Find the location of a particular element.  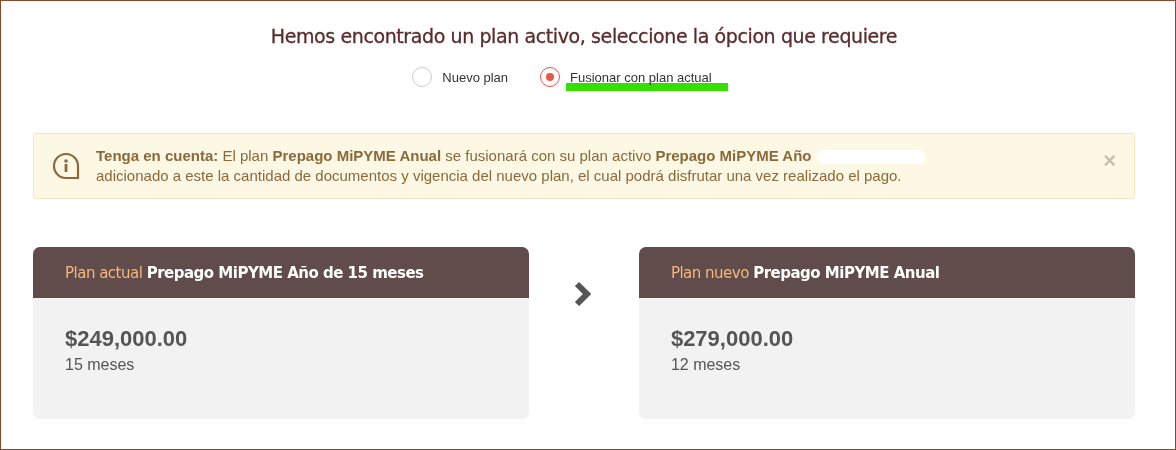

notice-text: Tenga en cuenta: El plan Prepago MiPYME Anual se fusionará con su plan activo Prepago MiPYME Año adicionado a este la cantidad de documentos y vigencia del nuevo plan, el cual podrá disfrutar una vez realizado el pago. is located at coordinates (592, 166).